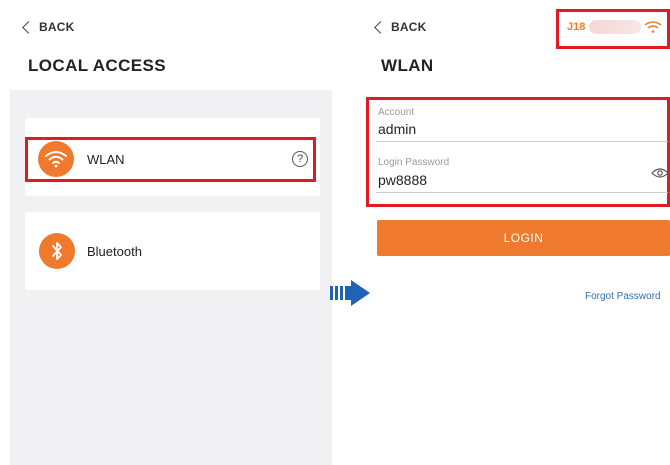 The height and width of the screenshot is (465, 670). I want to click on bluetooth-icon, so click(57, 251).